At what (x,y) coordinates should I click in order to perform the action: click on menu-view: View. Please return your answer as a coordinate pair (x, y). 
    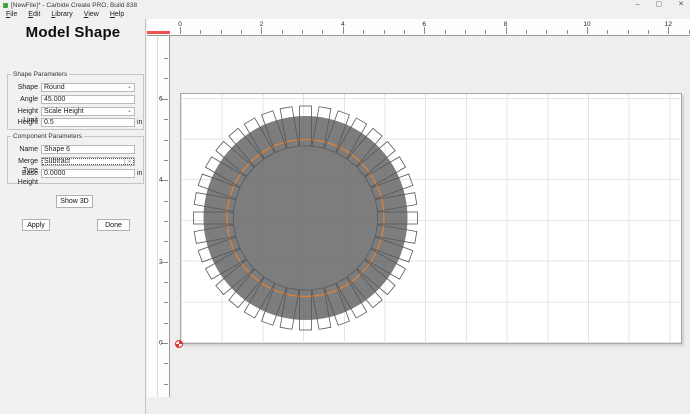
    Looking at the image, I should click on (91, 14).